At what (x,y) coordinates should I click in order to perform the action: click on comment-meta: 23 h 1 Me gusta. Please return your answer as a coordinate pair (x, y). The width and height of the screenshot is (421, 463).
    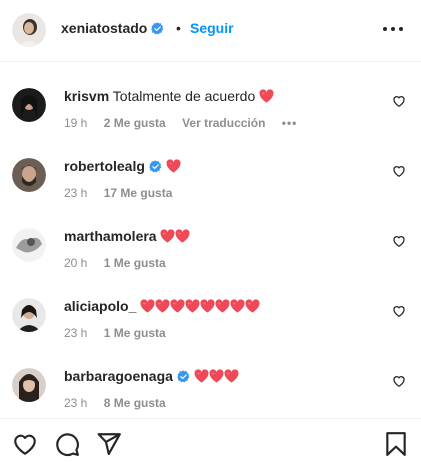
    Looking at the image, I should click on (121, 333).